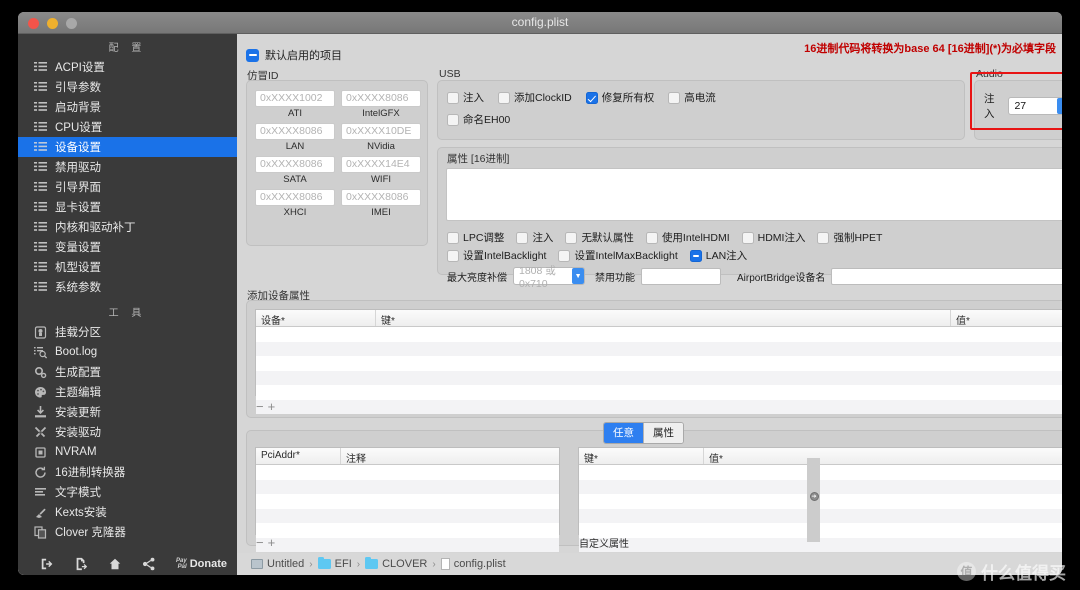 This screenshot has width=1080, height=590. What do you see at coordinates (127, 412) in the screenshot?
I see `sidebar-tool-5: 安装更新` at bounding box center [127, 412].